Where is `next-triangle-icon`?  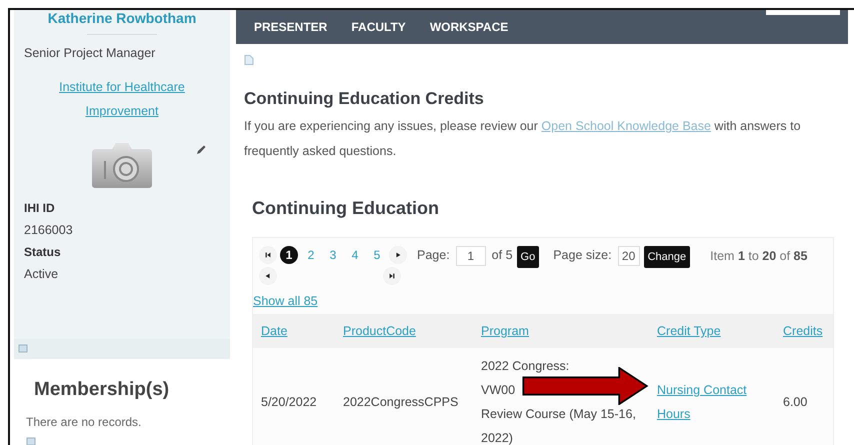 next-triangle-icon is located at coordinates (398, 255).